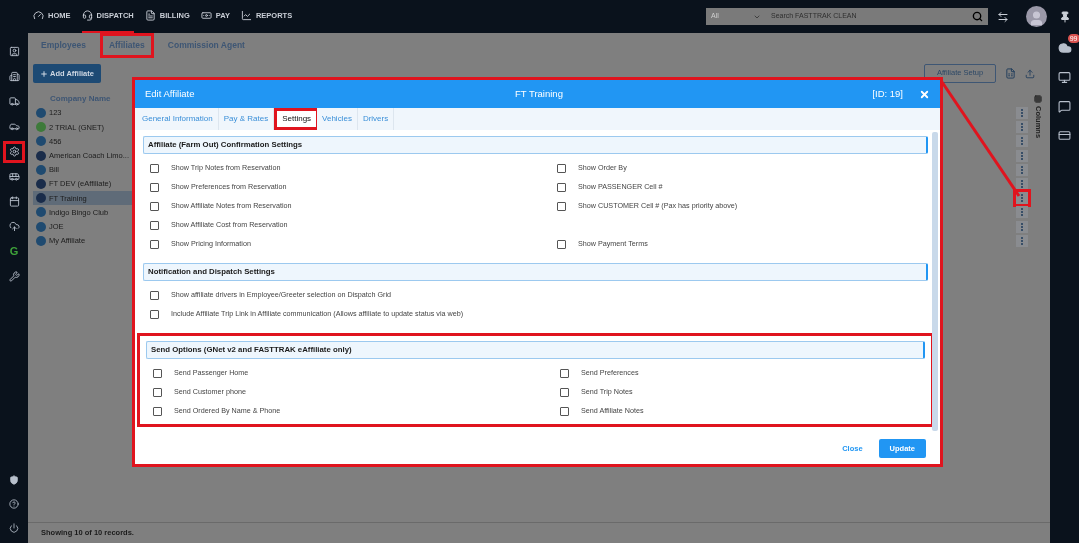 This screenshot has width=1079, height=543. What do you see at coordinates (38, 15) in the screenshot?
I see `gauge-icon` at bounding box center [38, 15].